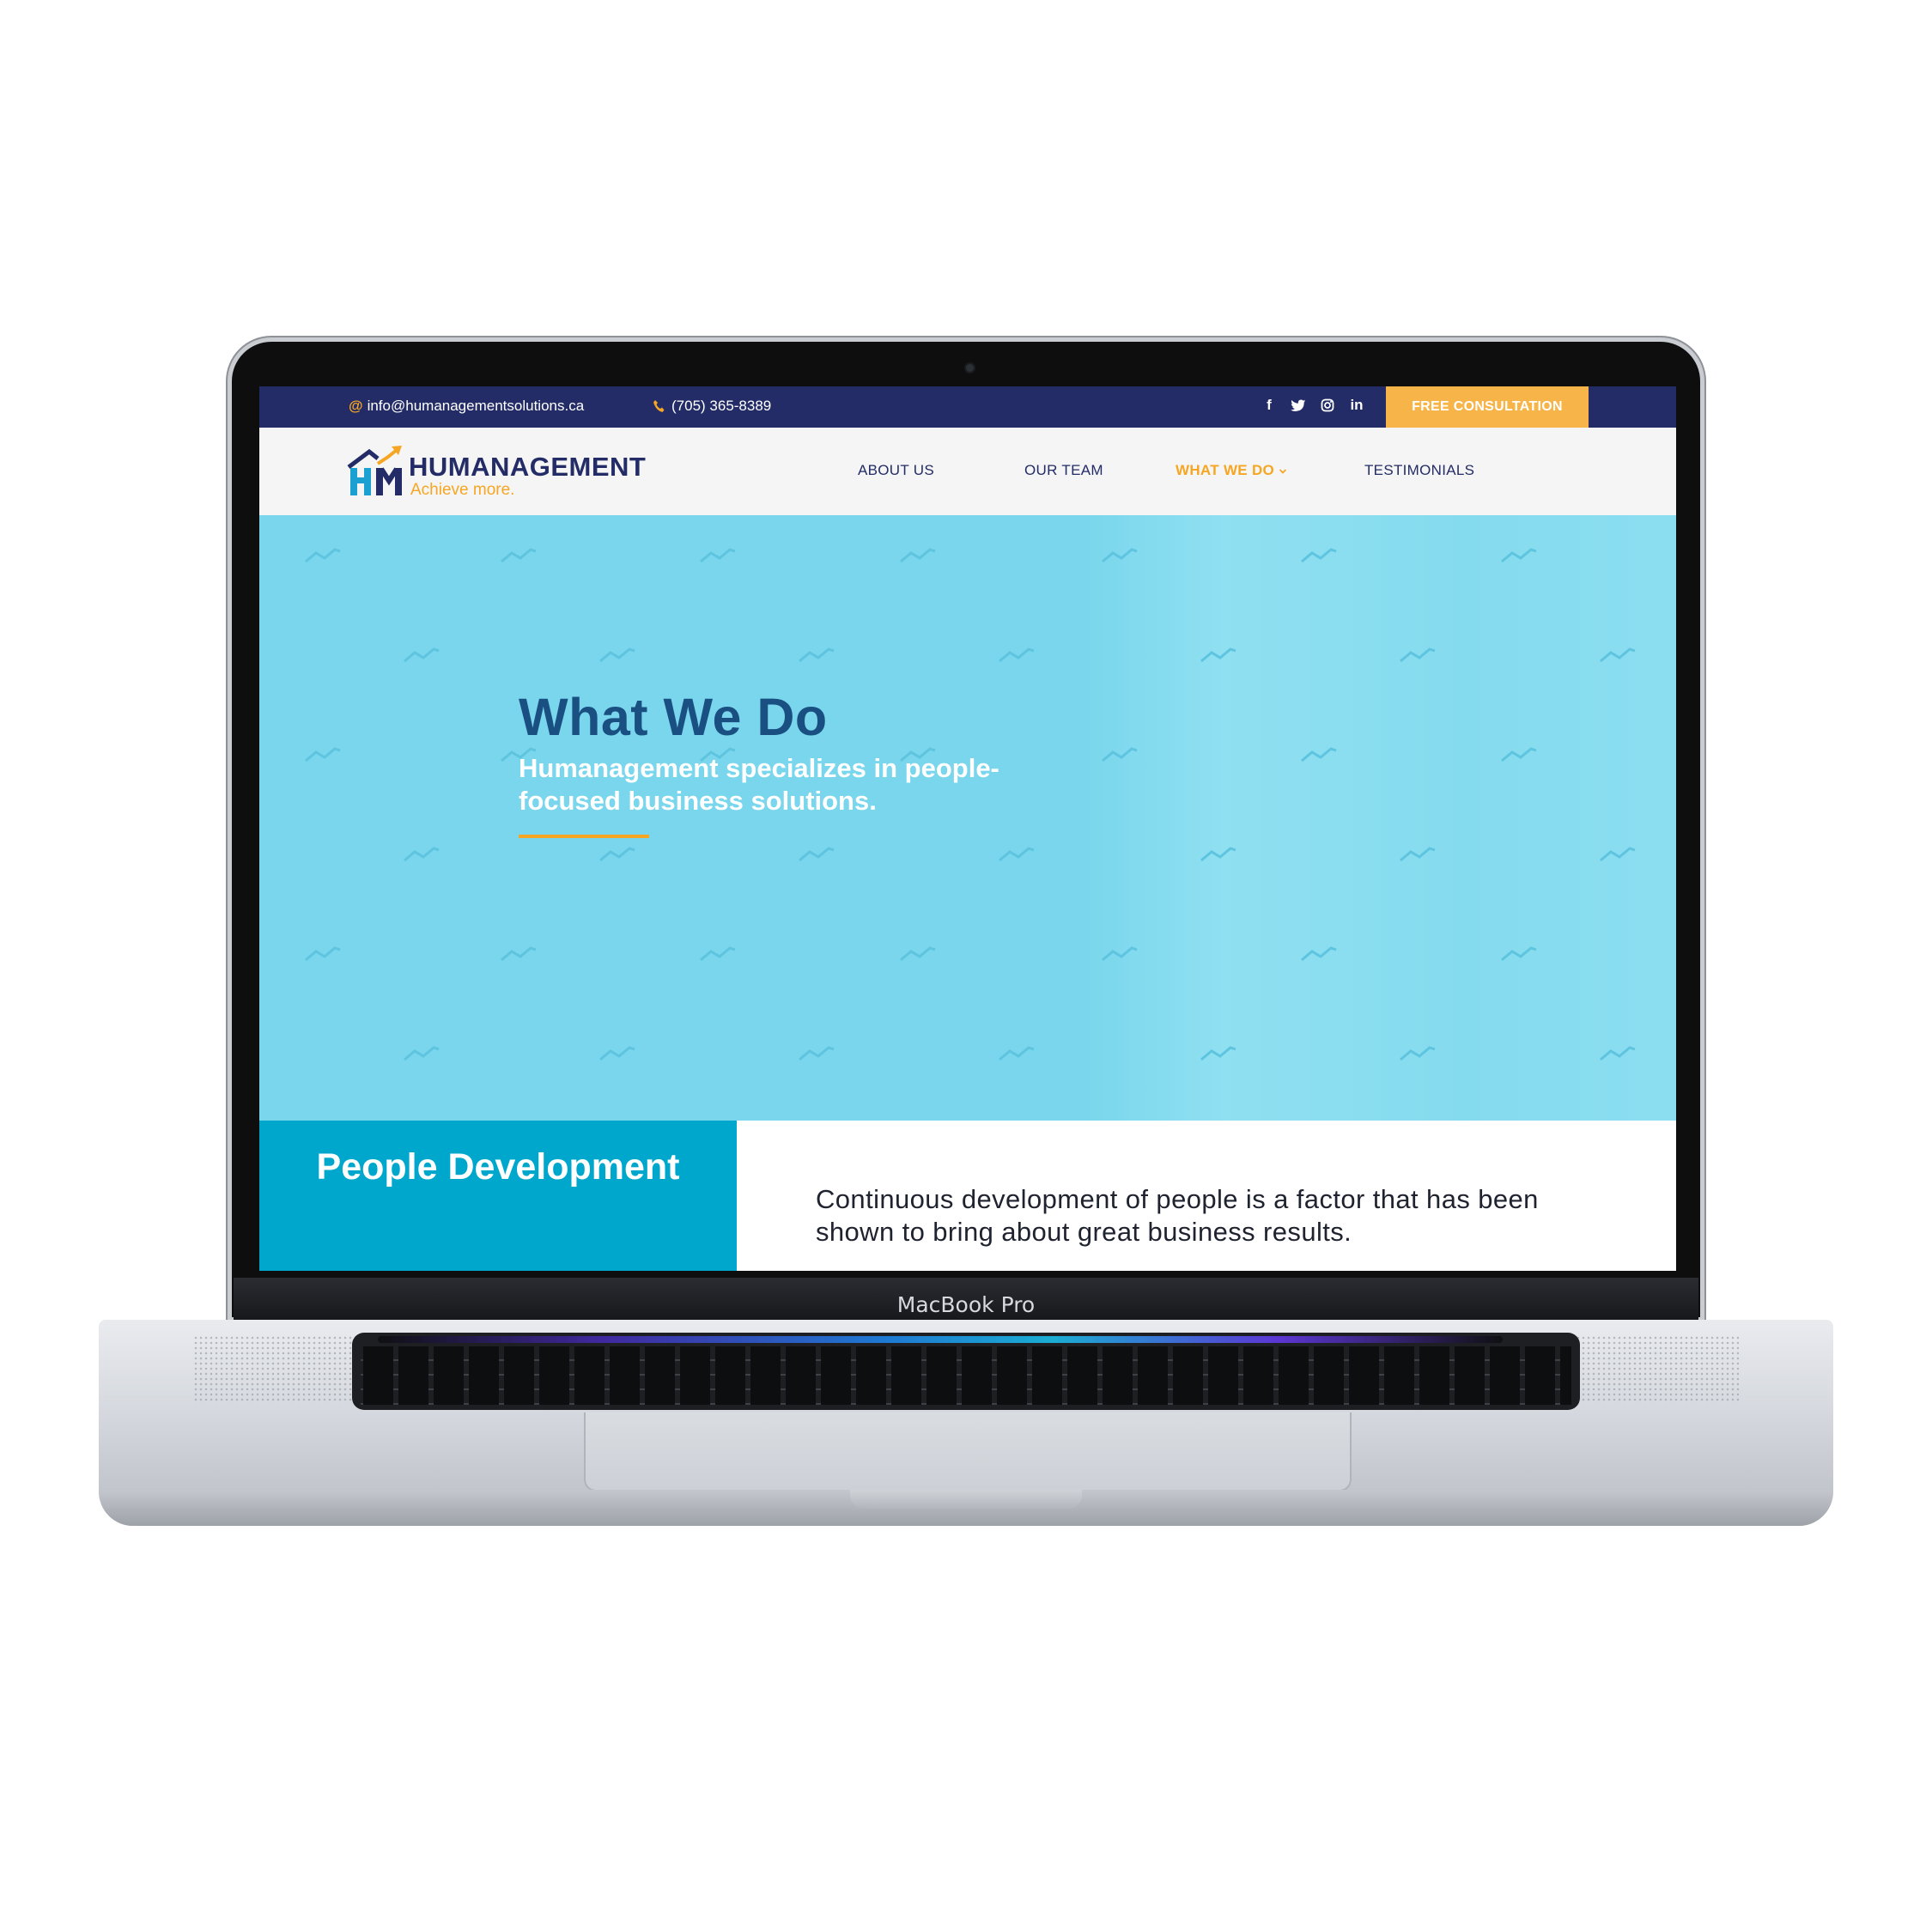  Describe the element at coordinates (968, 1452) in the screenshot. I see `trackpad` at that location.